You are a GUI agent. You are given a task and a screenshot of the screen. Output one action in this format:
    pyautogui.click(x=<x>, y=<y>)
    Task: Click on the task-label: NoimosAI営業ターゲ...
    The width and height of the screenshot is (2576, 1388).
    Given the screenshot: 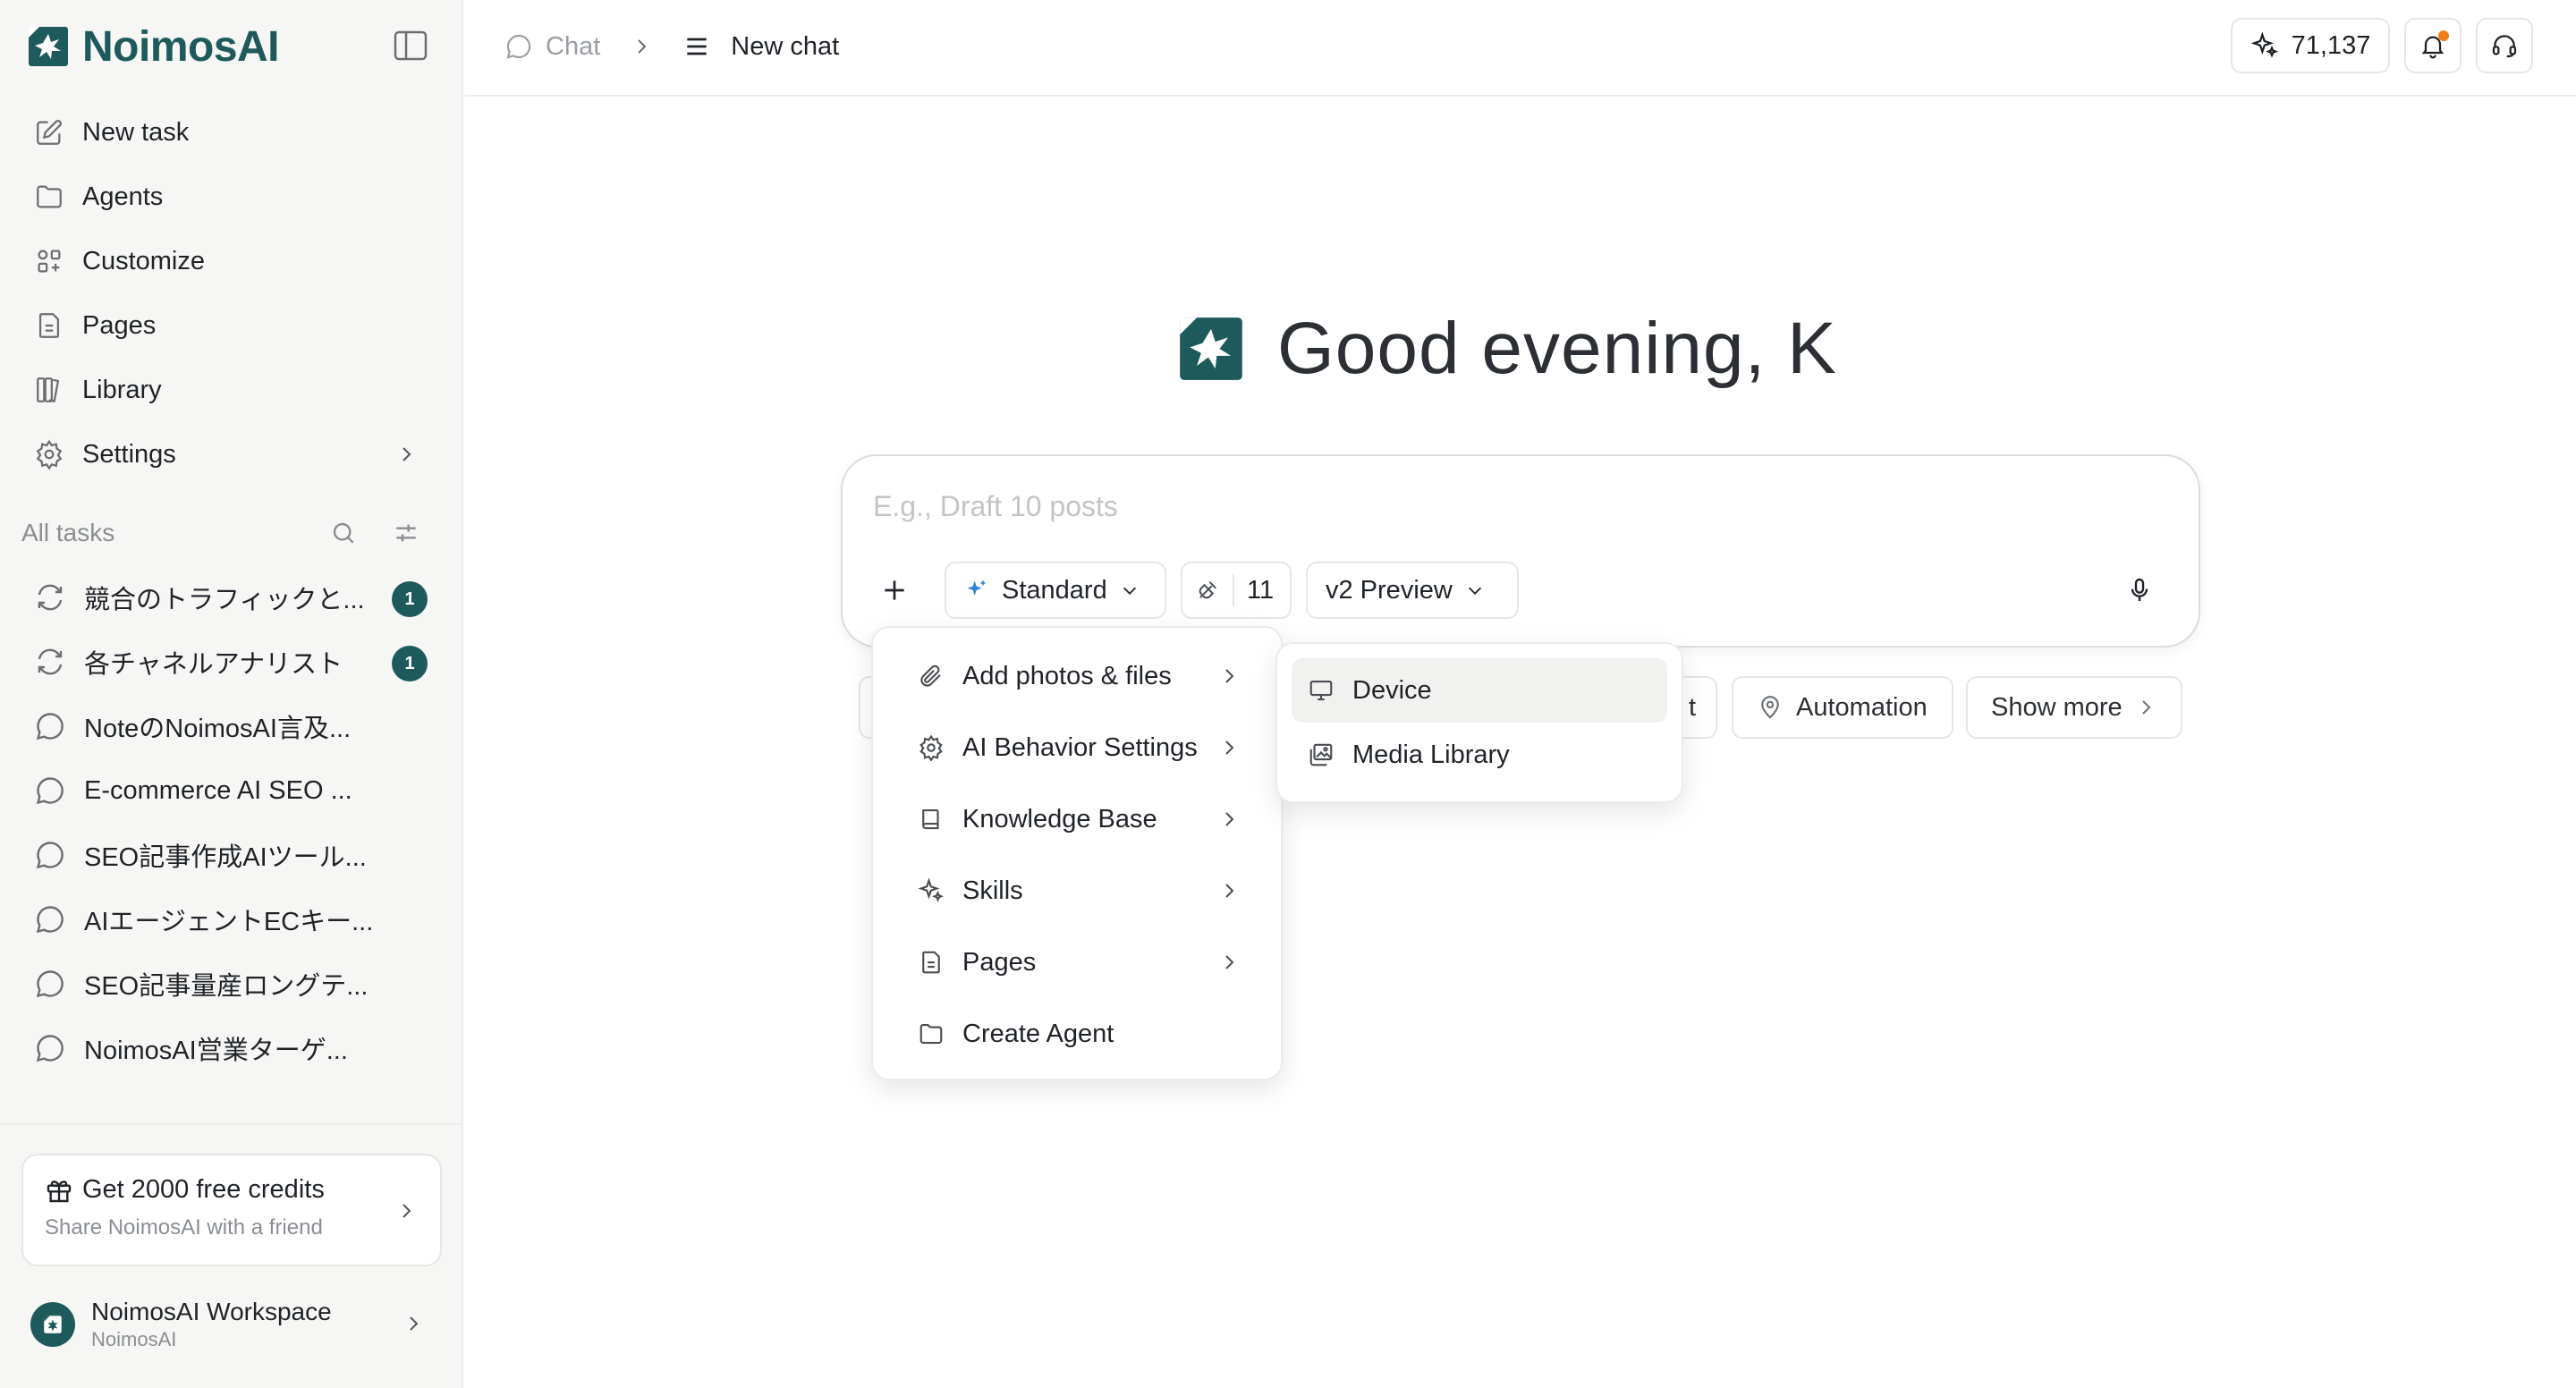 What is the action you would take?
    pyautogui.click(x=216, y=1051)
    